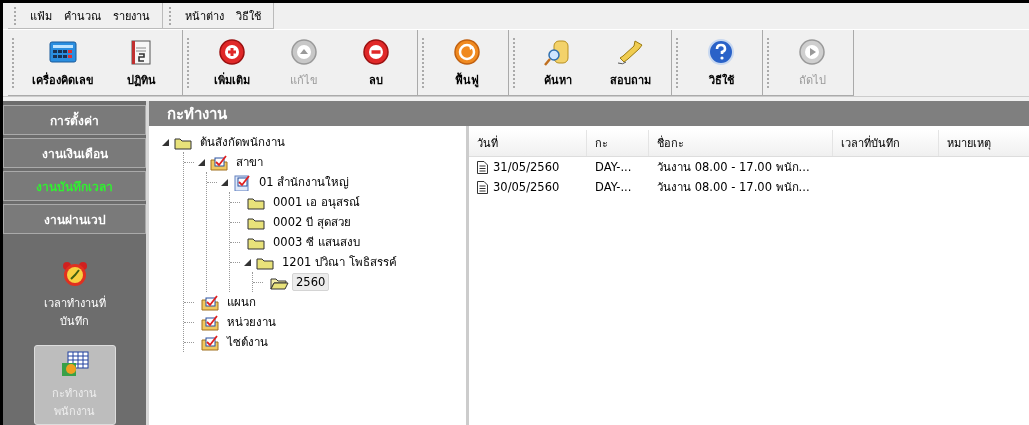 The height and width of the screenshot is (425, 1029). Describe the element at coordinates (376, 51) in the screenshot. I see `minus-icon` at that location.